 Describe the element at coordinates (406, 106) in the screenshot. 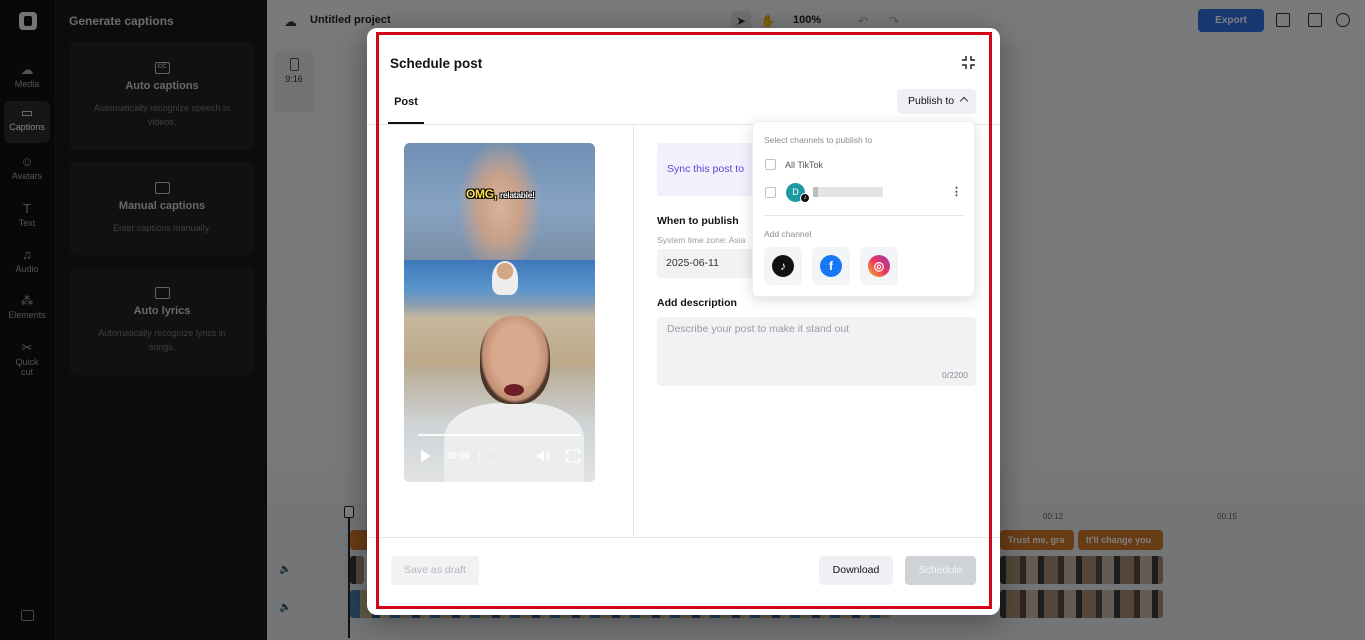

I see `tab-post: Post` at that location.